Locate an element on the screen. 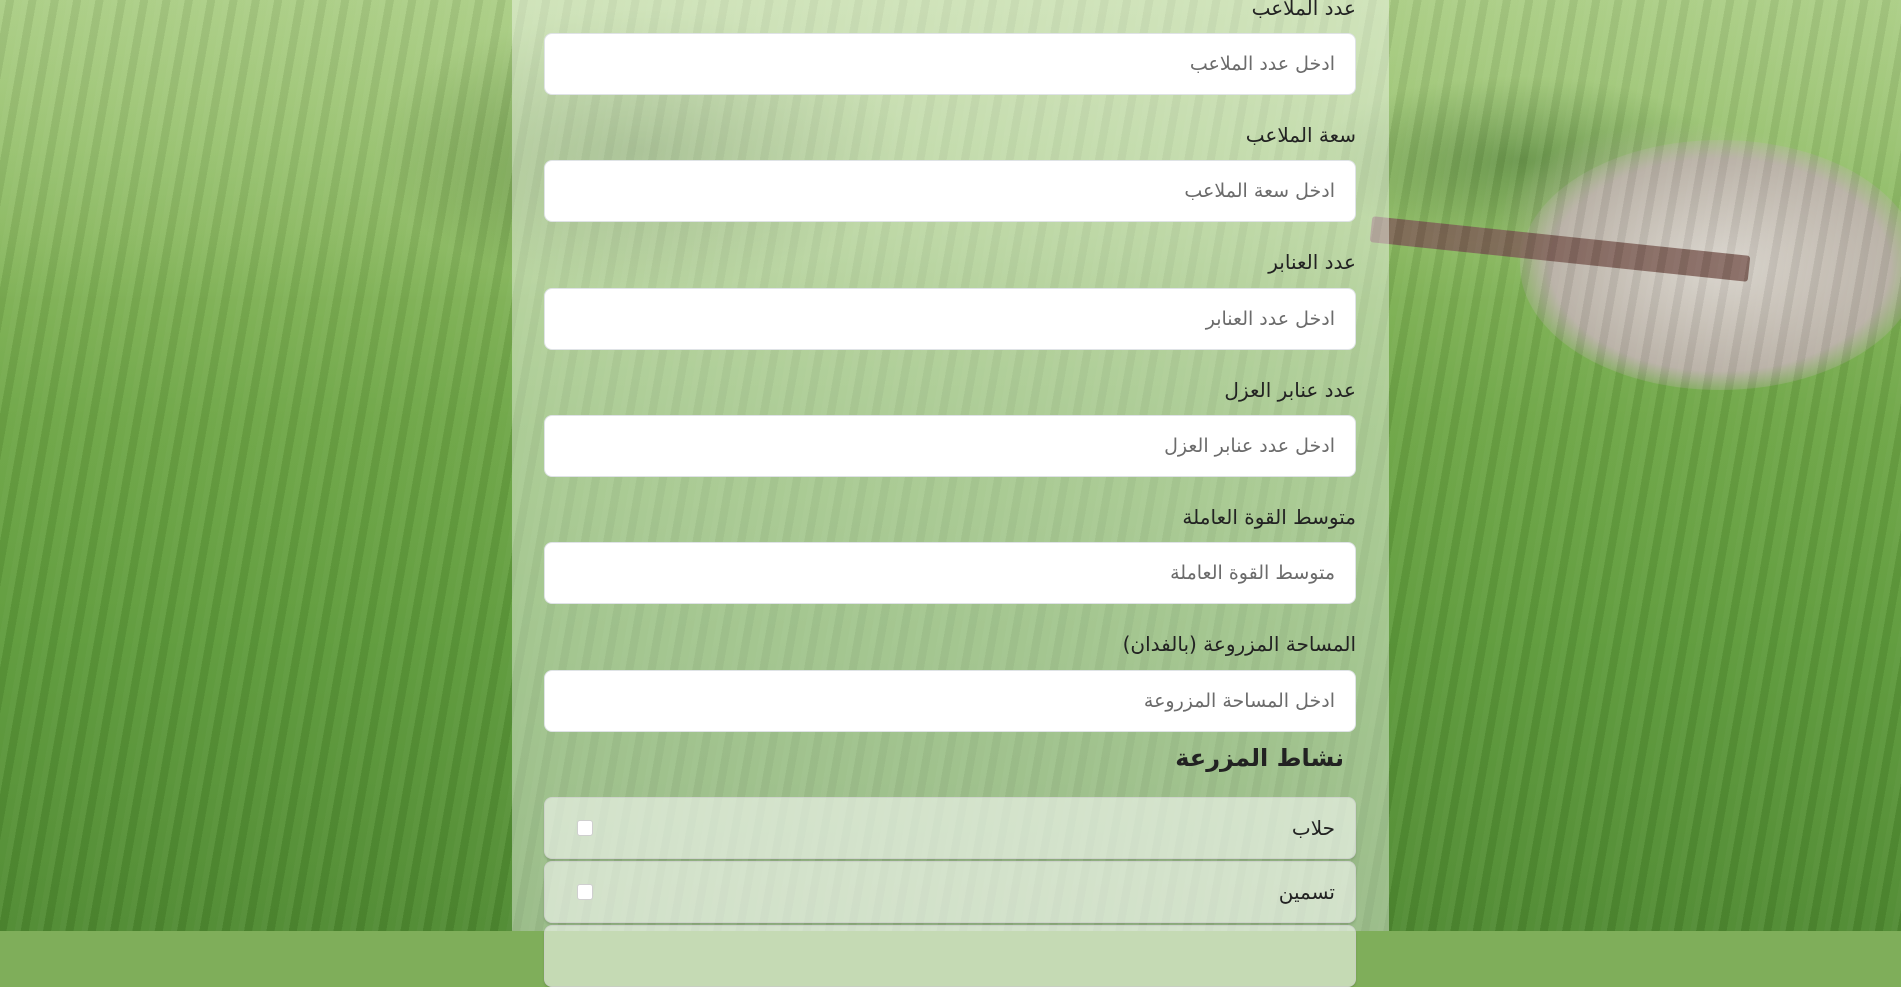  activity-option-label: تسمين is located at coordinates (1306, 892).